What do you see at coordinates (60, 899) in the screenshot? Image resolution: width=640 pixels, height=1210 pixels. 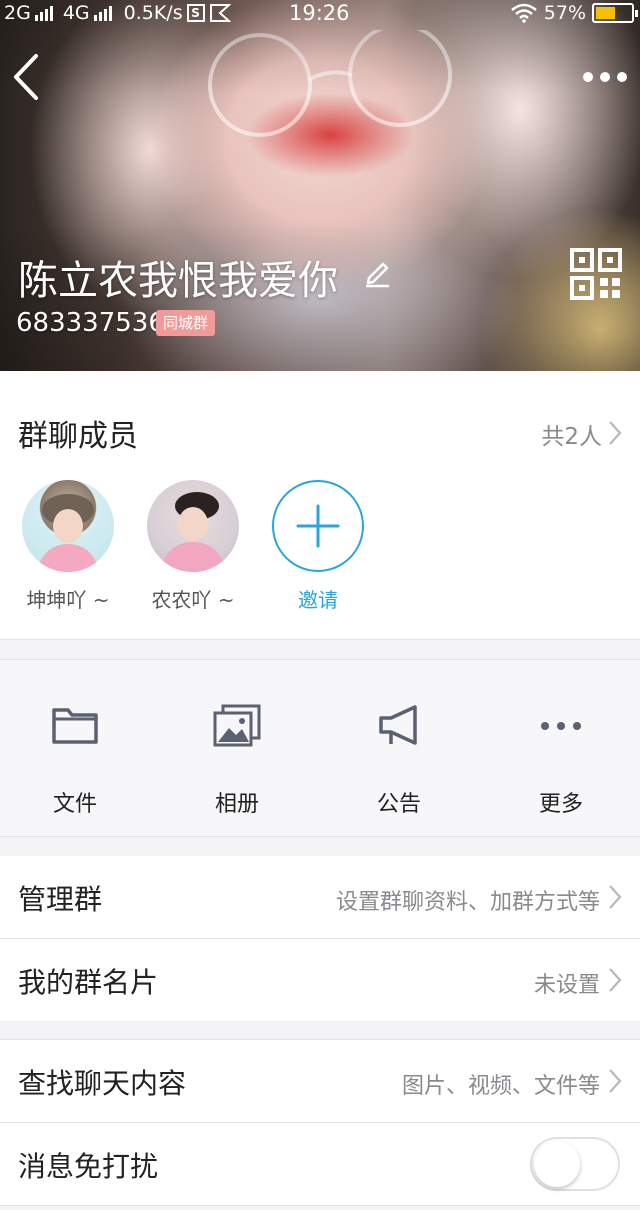 I see `manage-group-title: 管理群` at bounding box center [60, 899].